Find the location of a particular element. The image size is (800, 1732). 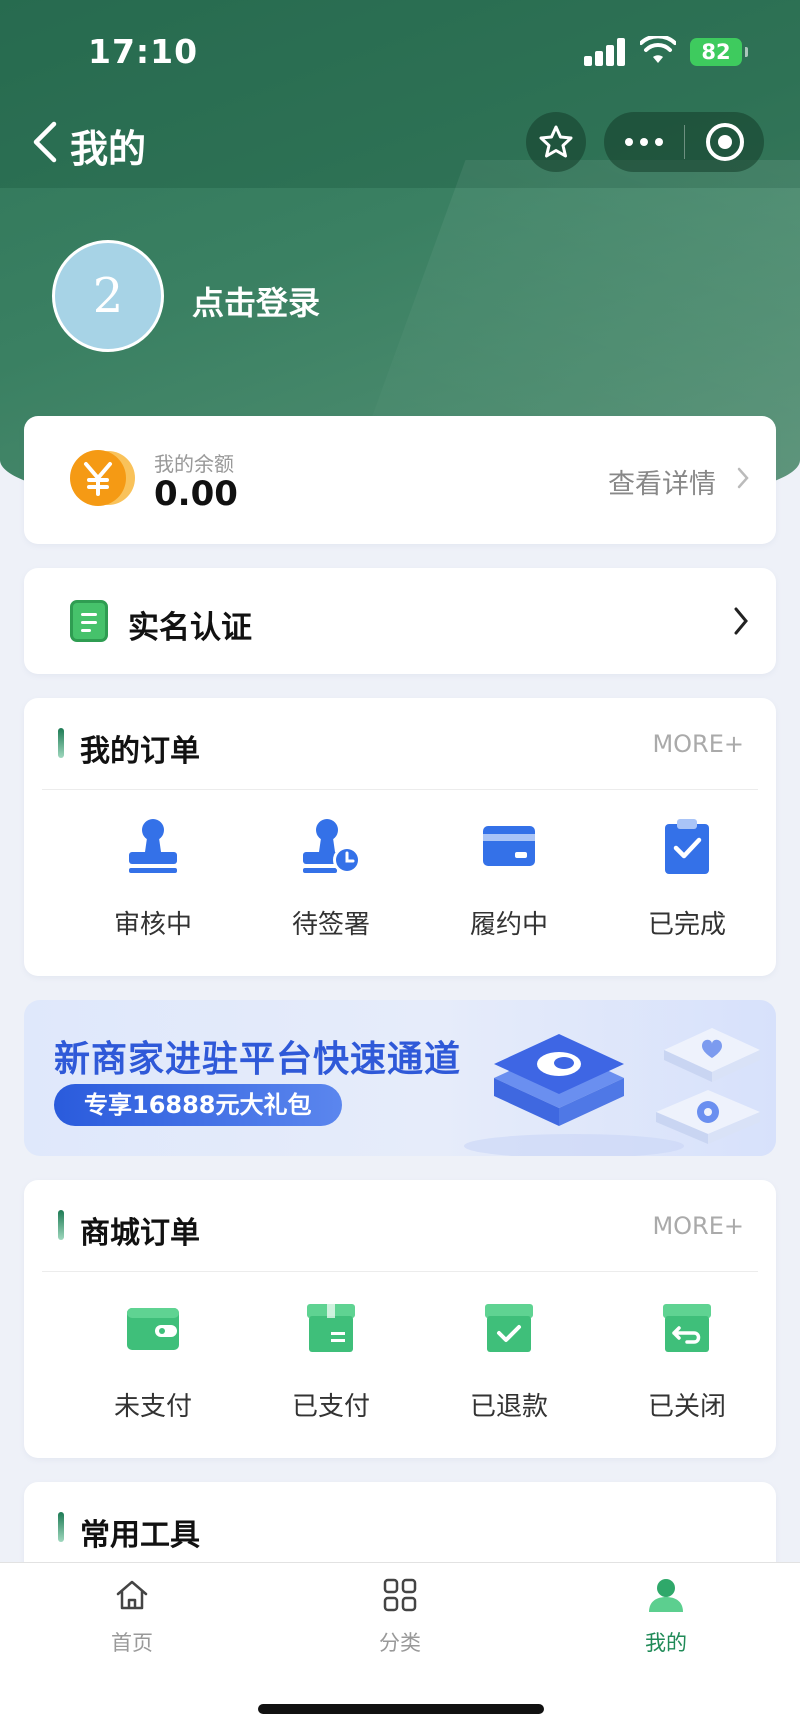

banner-pill: 专享16888元大礼包 is located at coordinates (198, 1105).